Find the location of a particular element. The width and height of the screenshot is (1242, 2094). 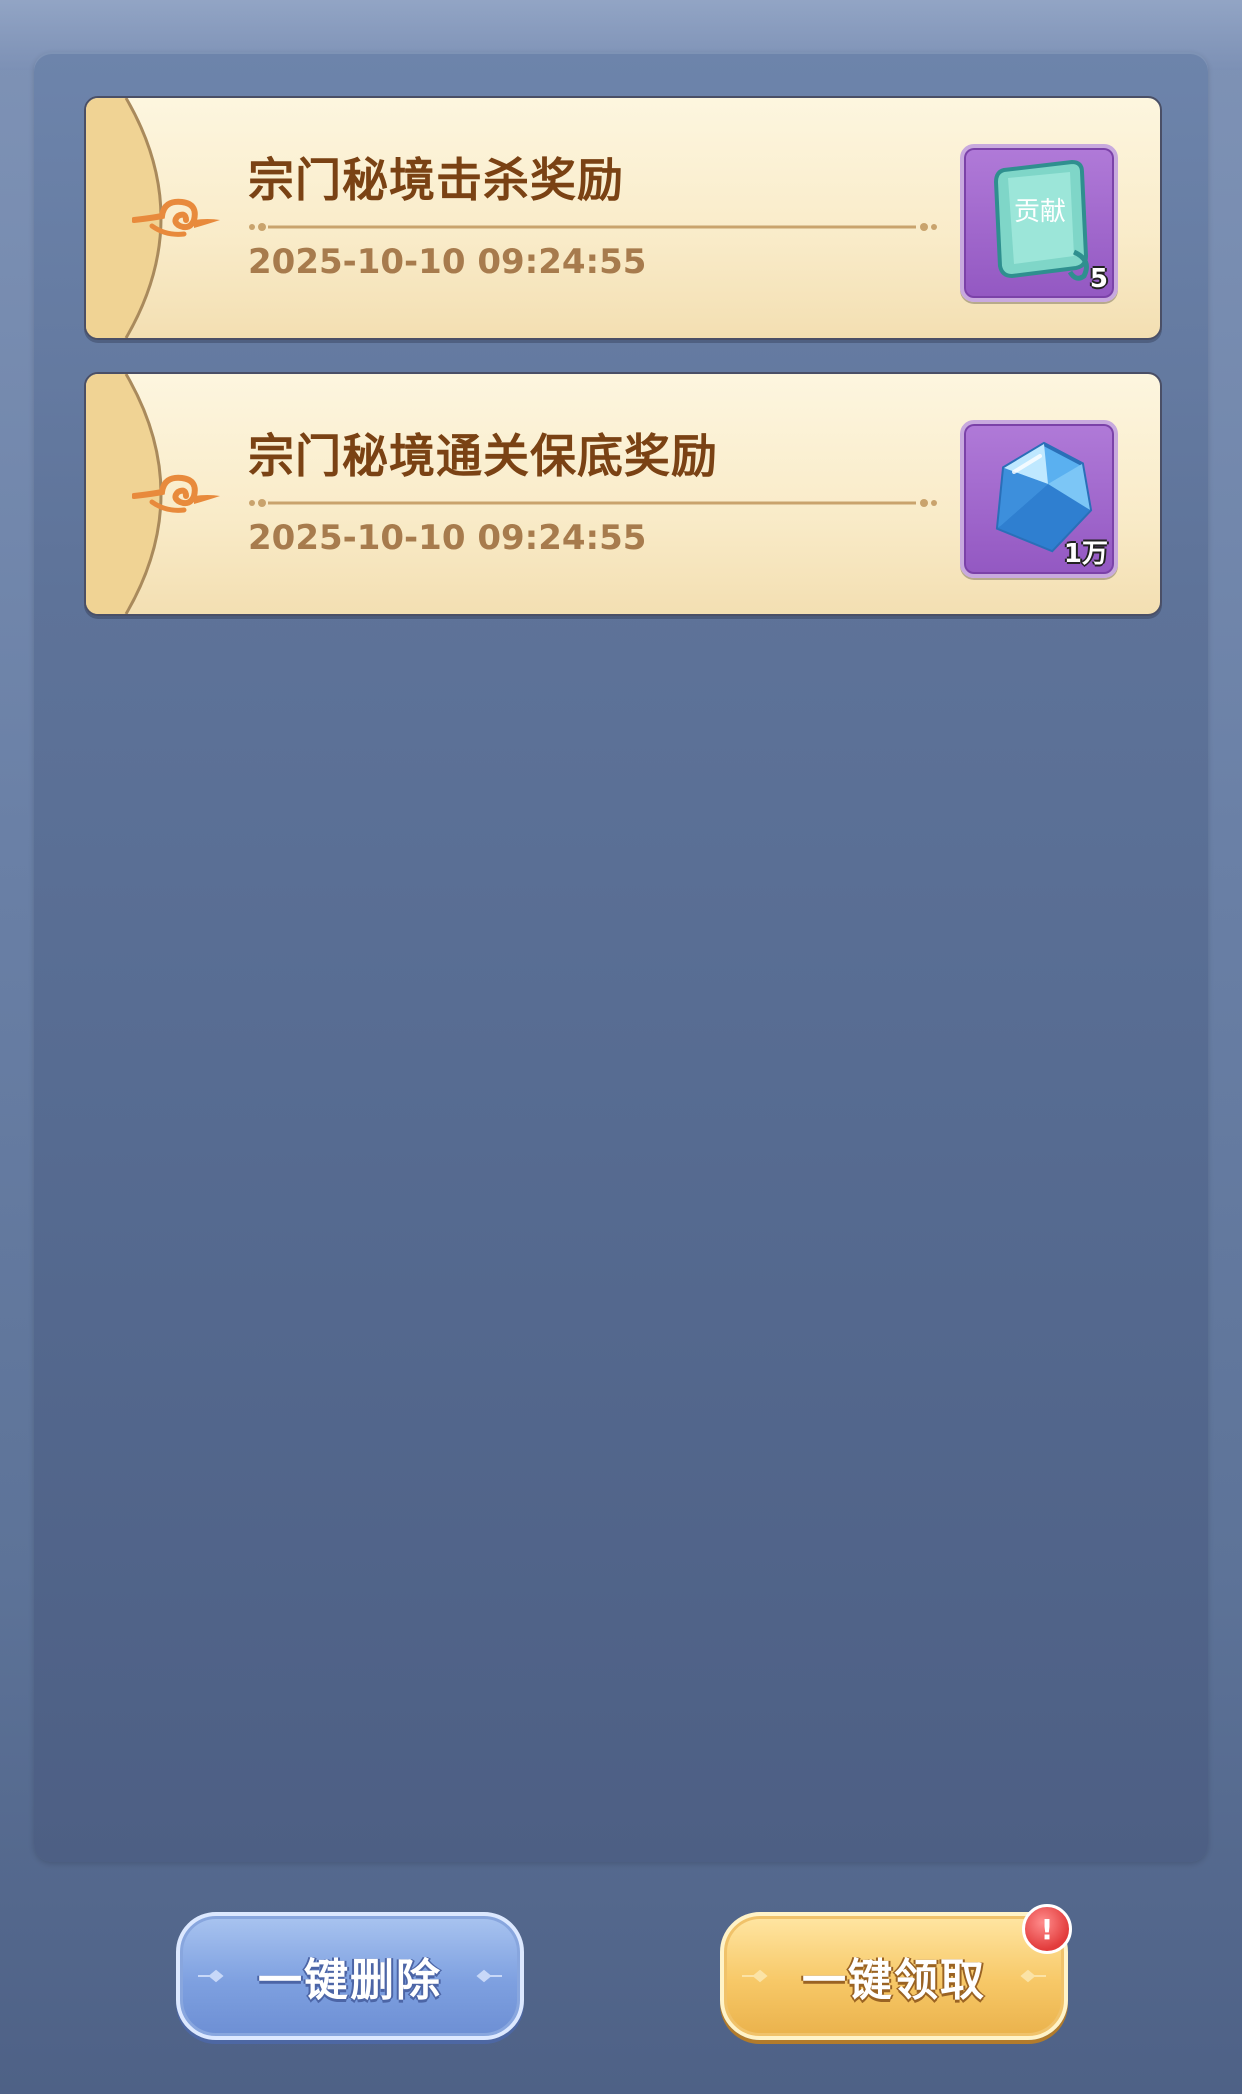

mail-item: 宗门秘境击杀奖励 2025-10-10 09:24:55 贡献 5 is located at coordinates (623, 218).